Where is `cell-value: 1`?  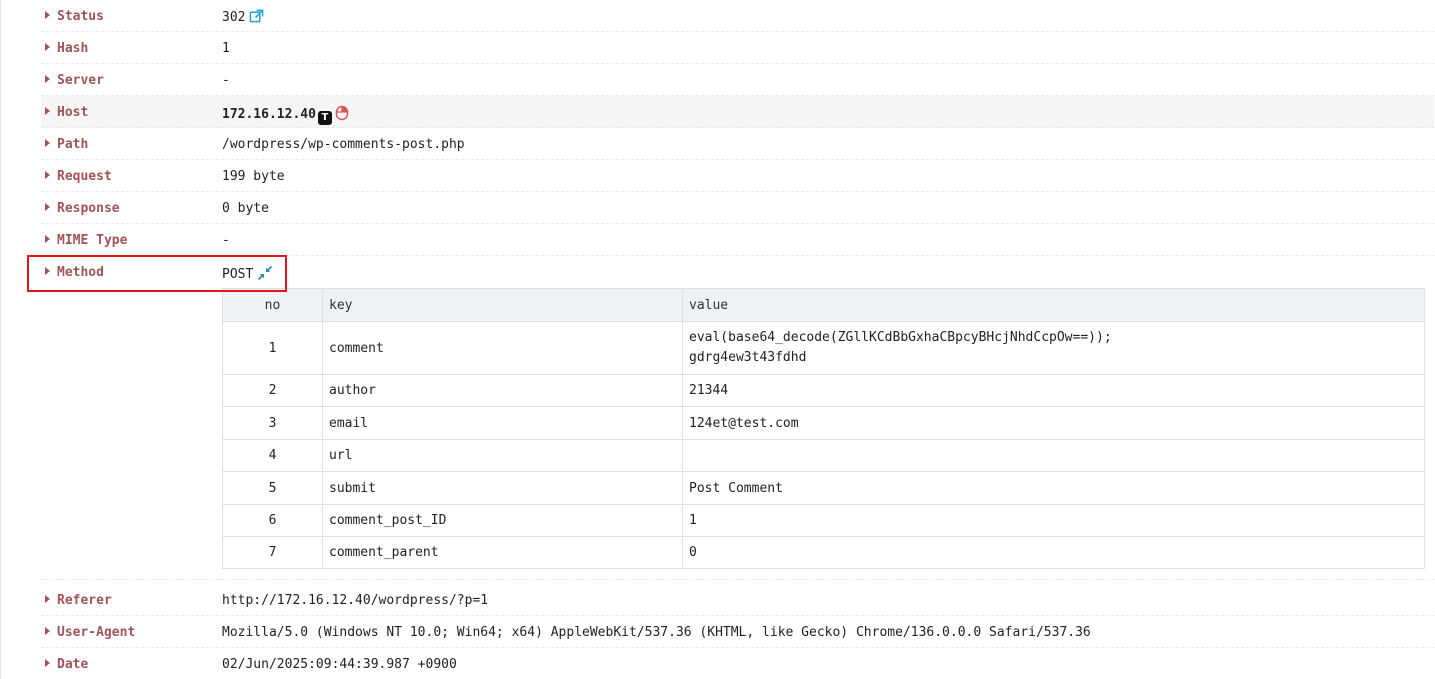
cell-value: 1 is located at coordinates (1053, 520).